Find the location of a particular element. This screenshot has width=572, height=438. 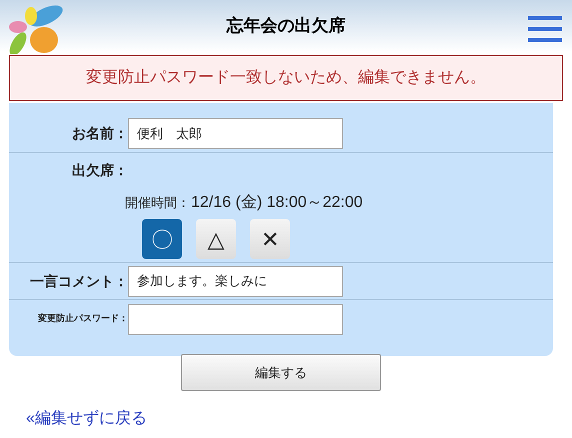

back-link: «編集せずに戻る is located at coordinates (86, 419).